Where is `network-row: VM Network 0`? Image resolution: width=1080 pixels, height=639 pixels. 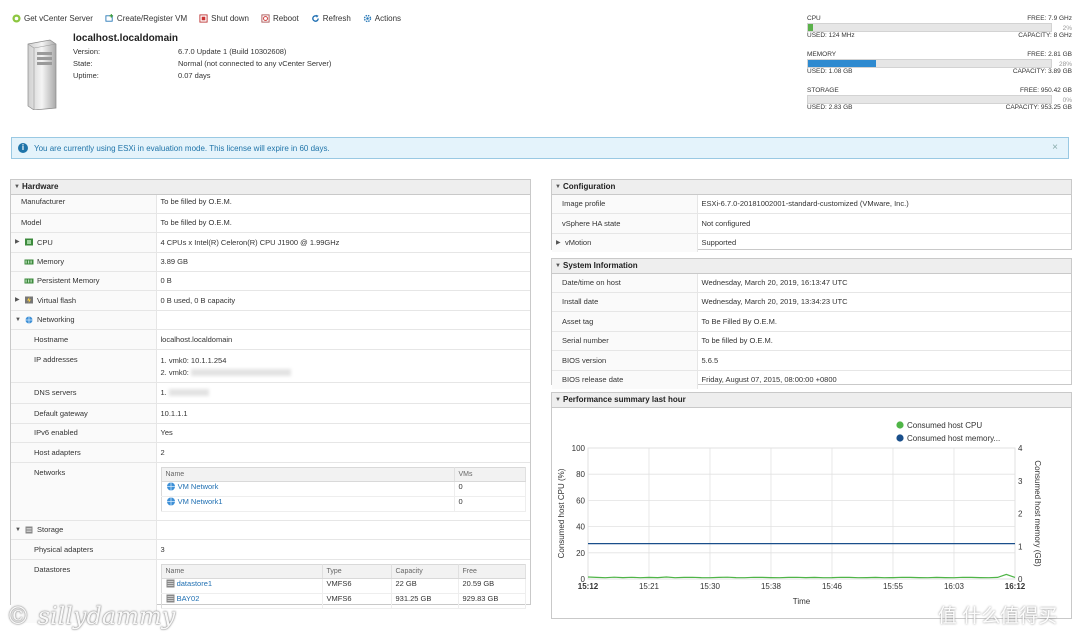 network-row: VM Network 0 is located at coordinates (343, 489).